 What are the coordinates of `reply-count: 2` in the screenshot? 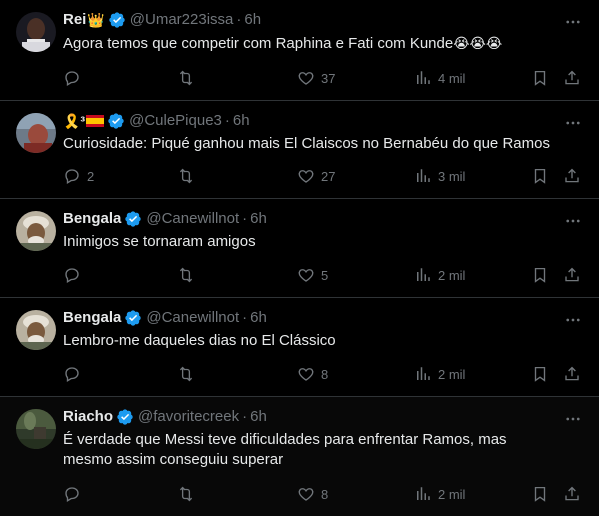 It's located at (91, 176).